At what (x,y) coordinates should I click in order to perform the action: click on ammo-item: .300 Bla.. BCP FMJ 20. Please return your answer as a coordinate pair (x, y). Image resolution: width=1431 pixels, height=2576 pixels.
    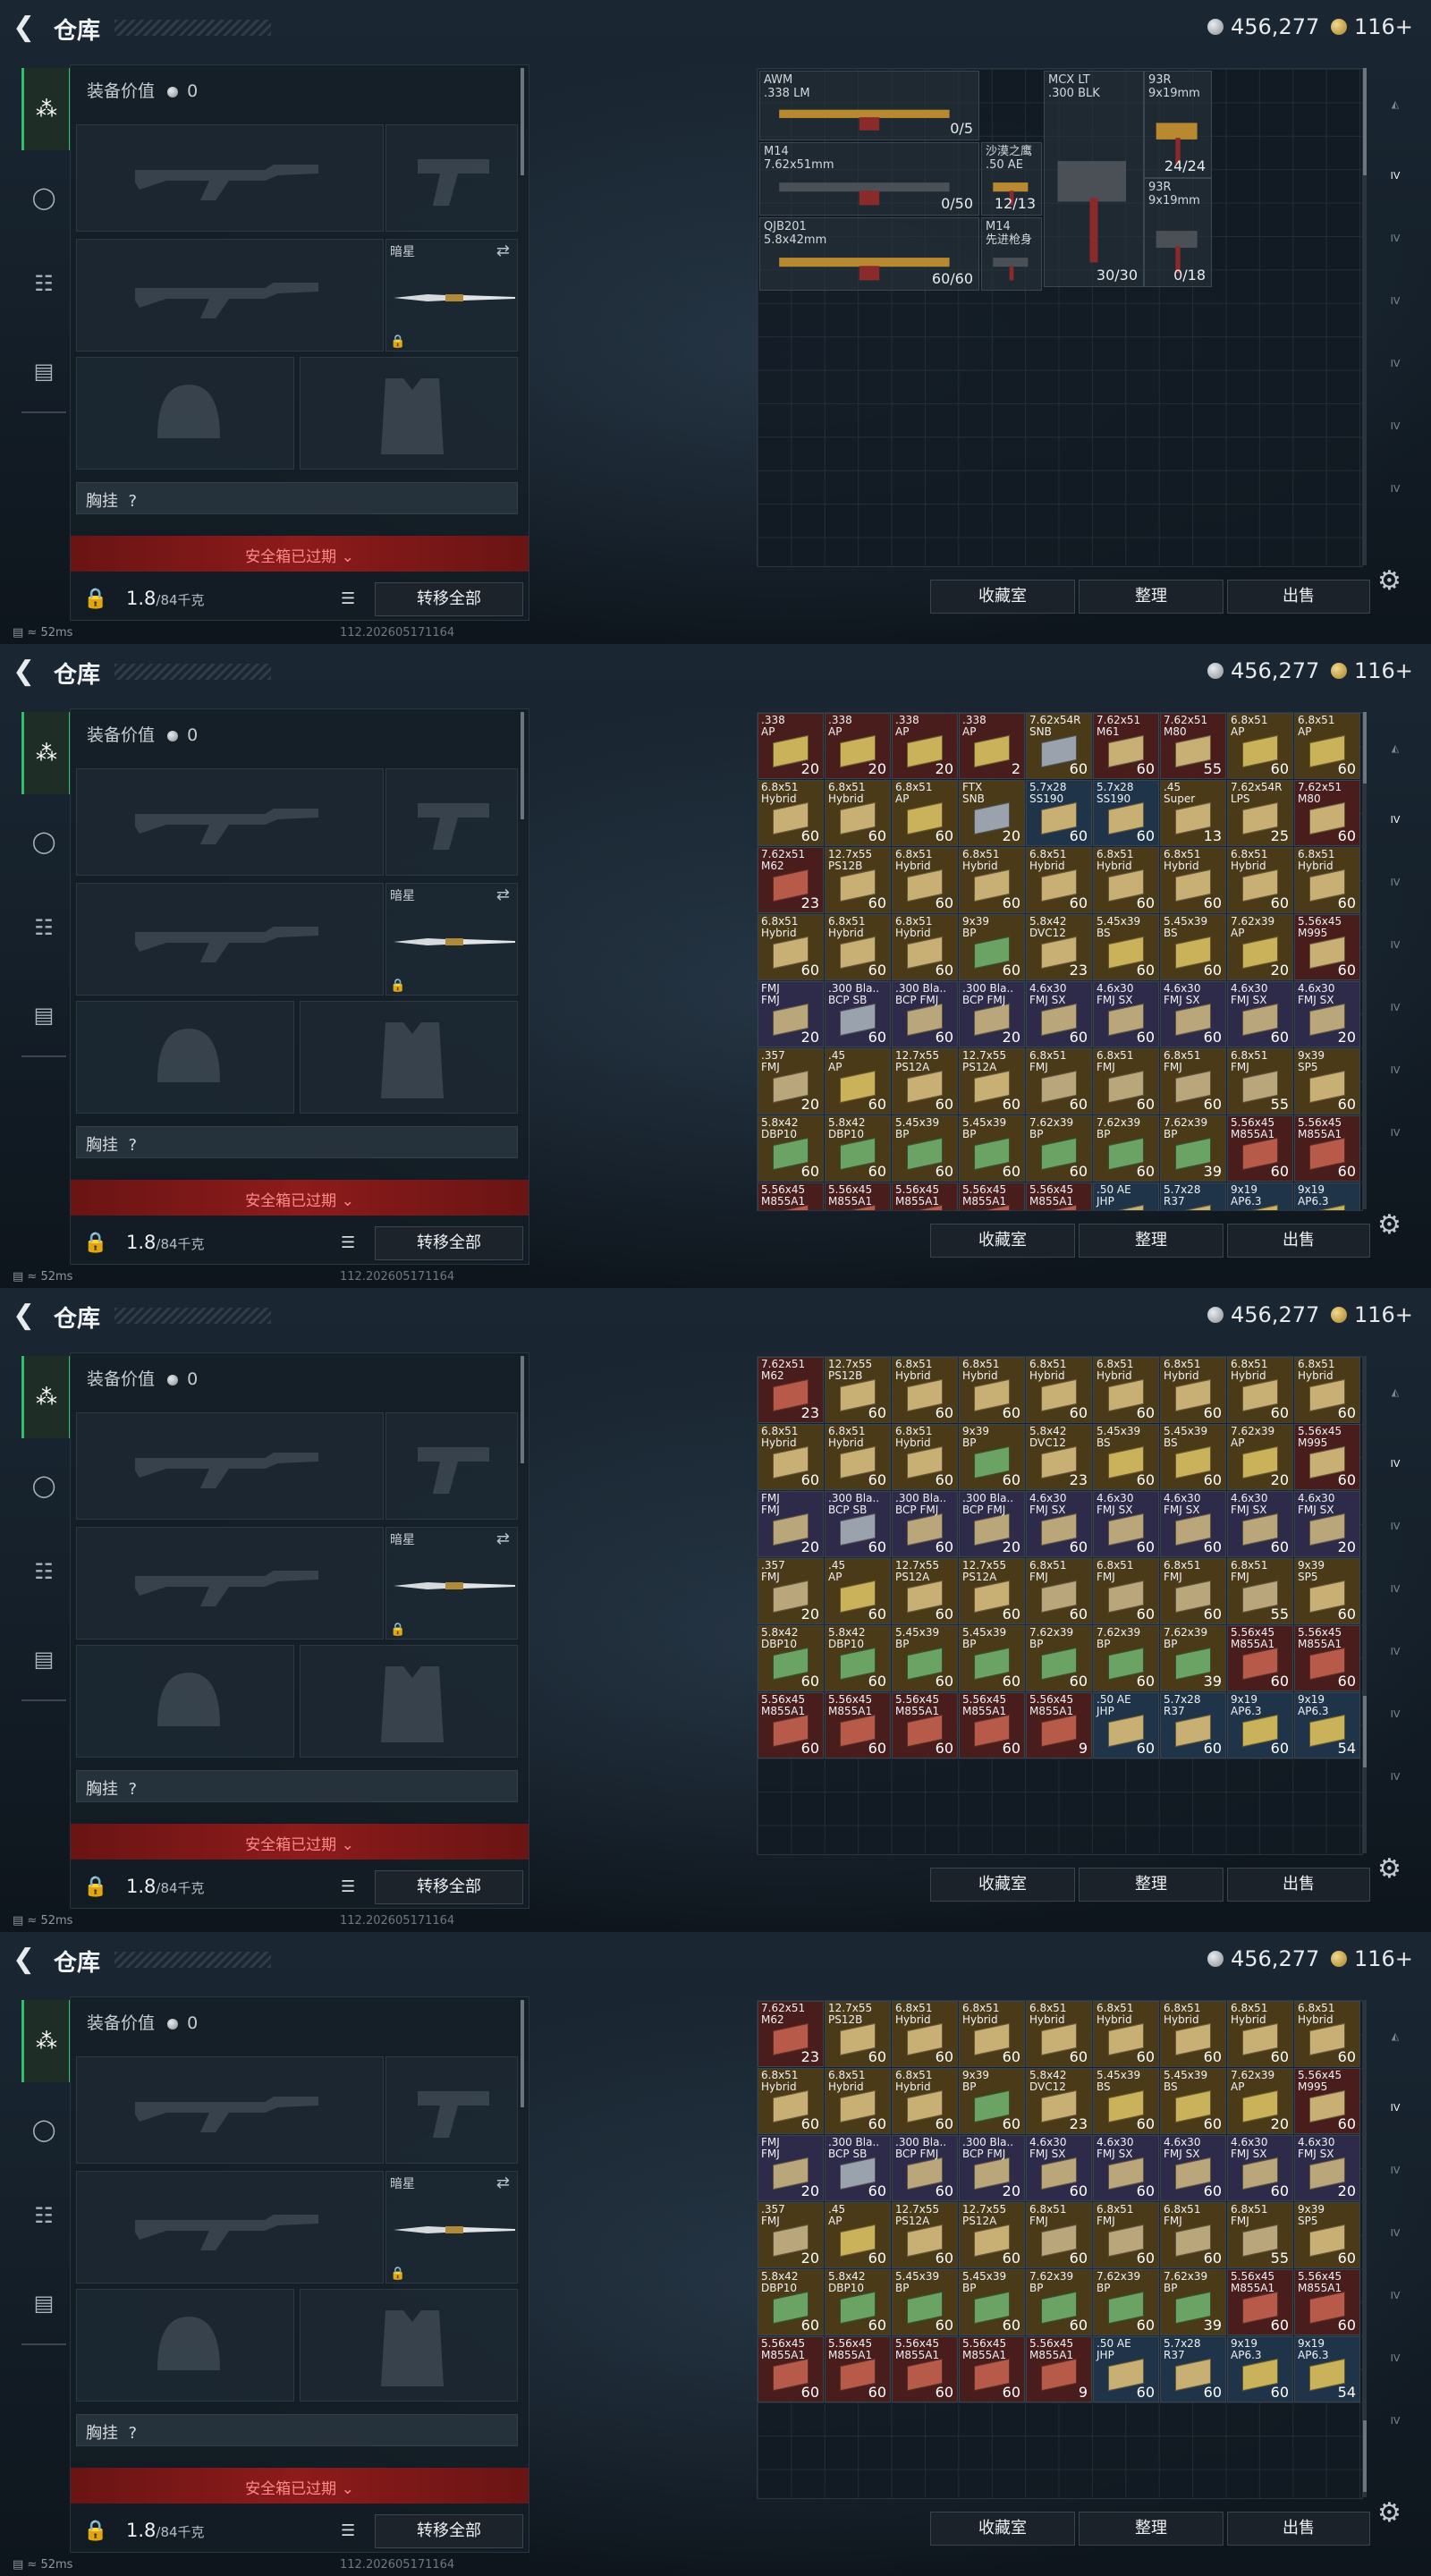
    Looking at the image, I should click on (992, 2168).